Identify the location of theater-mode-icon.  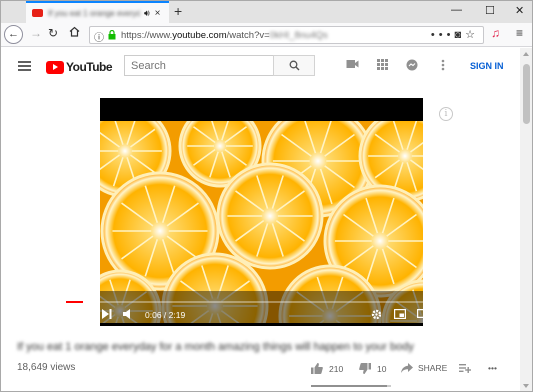
(423, 313).